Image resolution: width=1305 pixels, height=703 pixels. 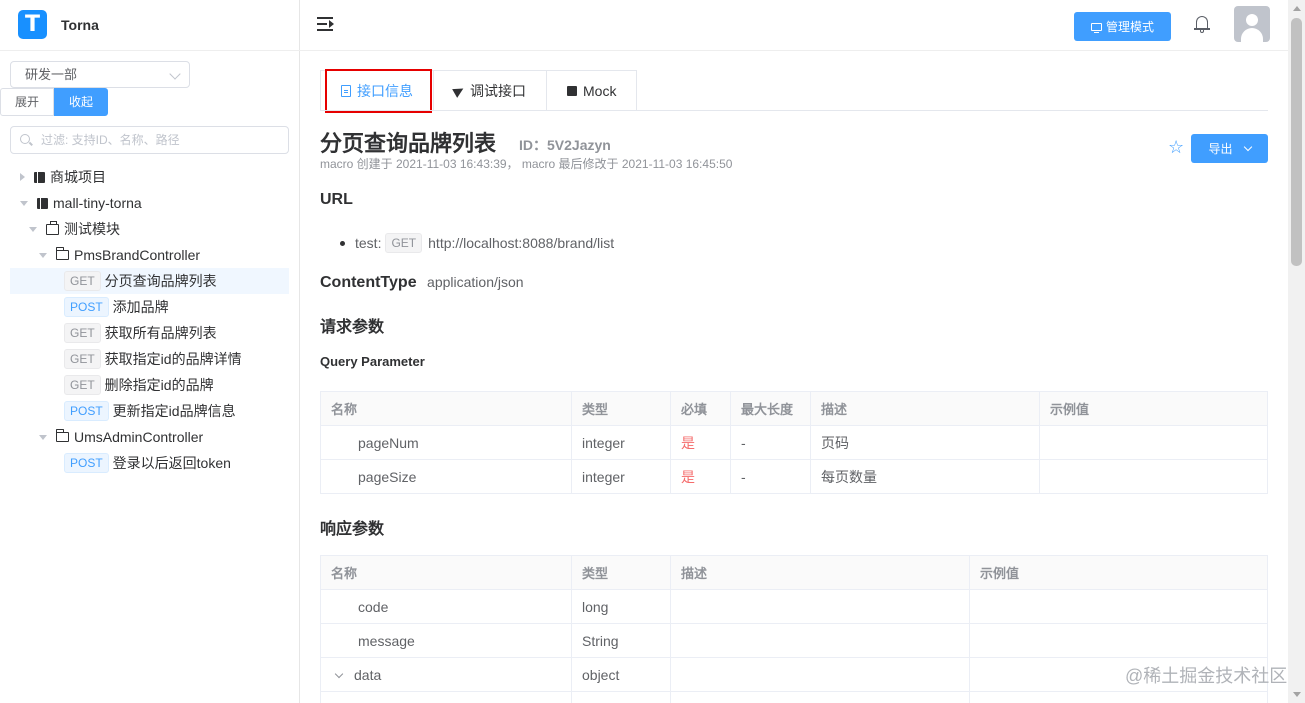 I want to click on param-desc: 页码, so click(x=925, y=442).